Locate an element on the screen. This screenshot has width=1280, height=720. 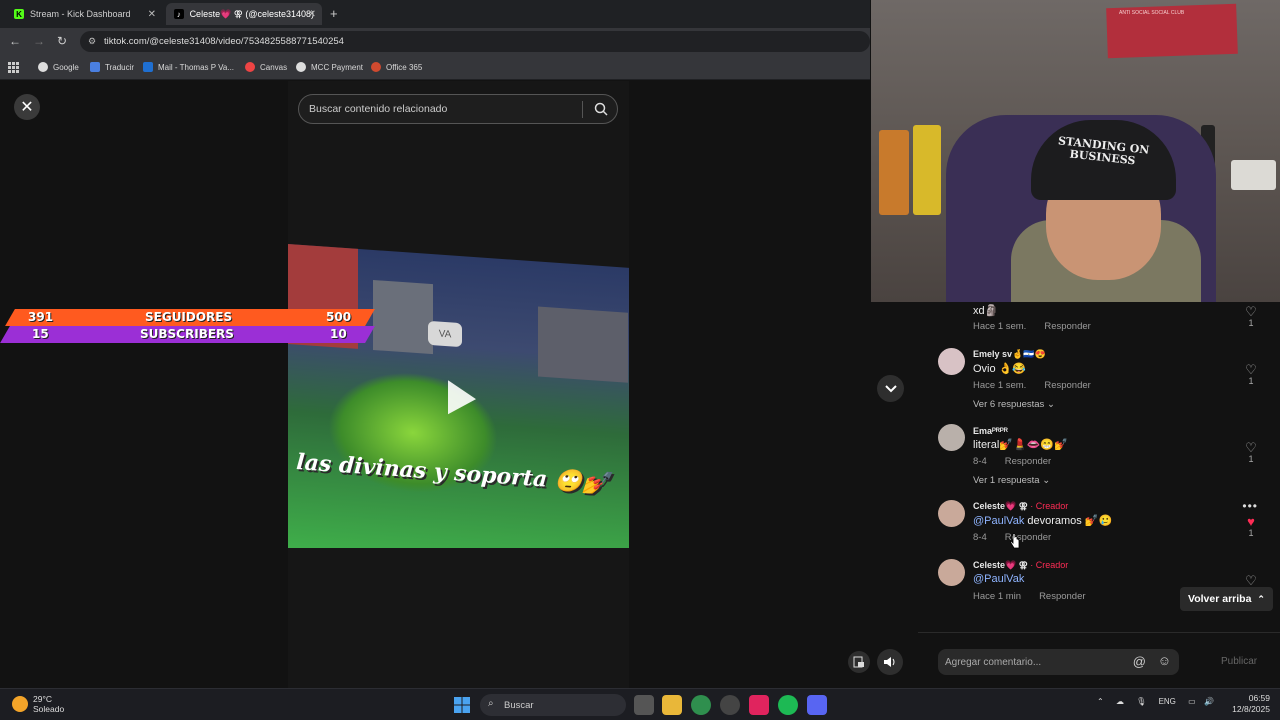
network-icon: ▭ is located at coordinates (1192, 701).